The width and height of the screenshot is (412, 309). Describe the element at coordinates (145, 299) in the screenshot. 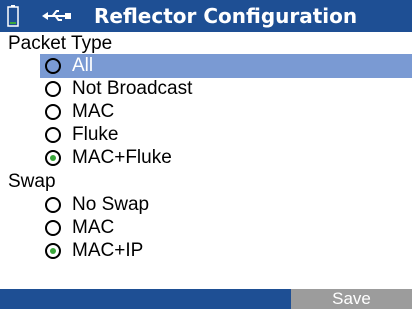

I see `softkey-bar-blank` at that location.